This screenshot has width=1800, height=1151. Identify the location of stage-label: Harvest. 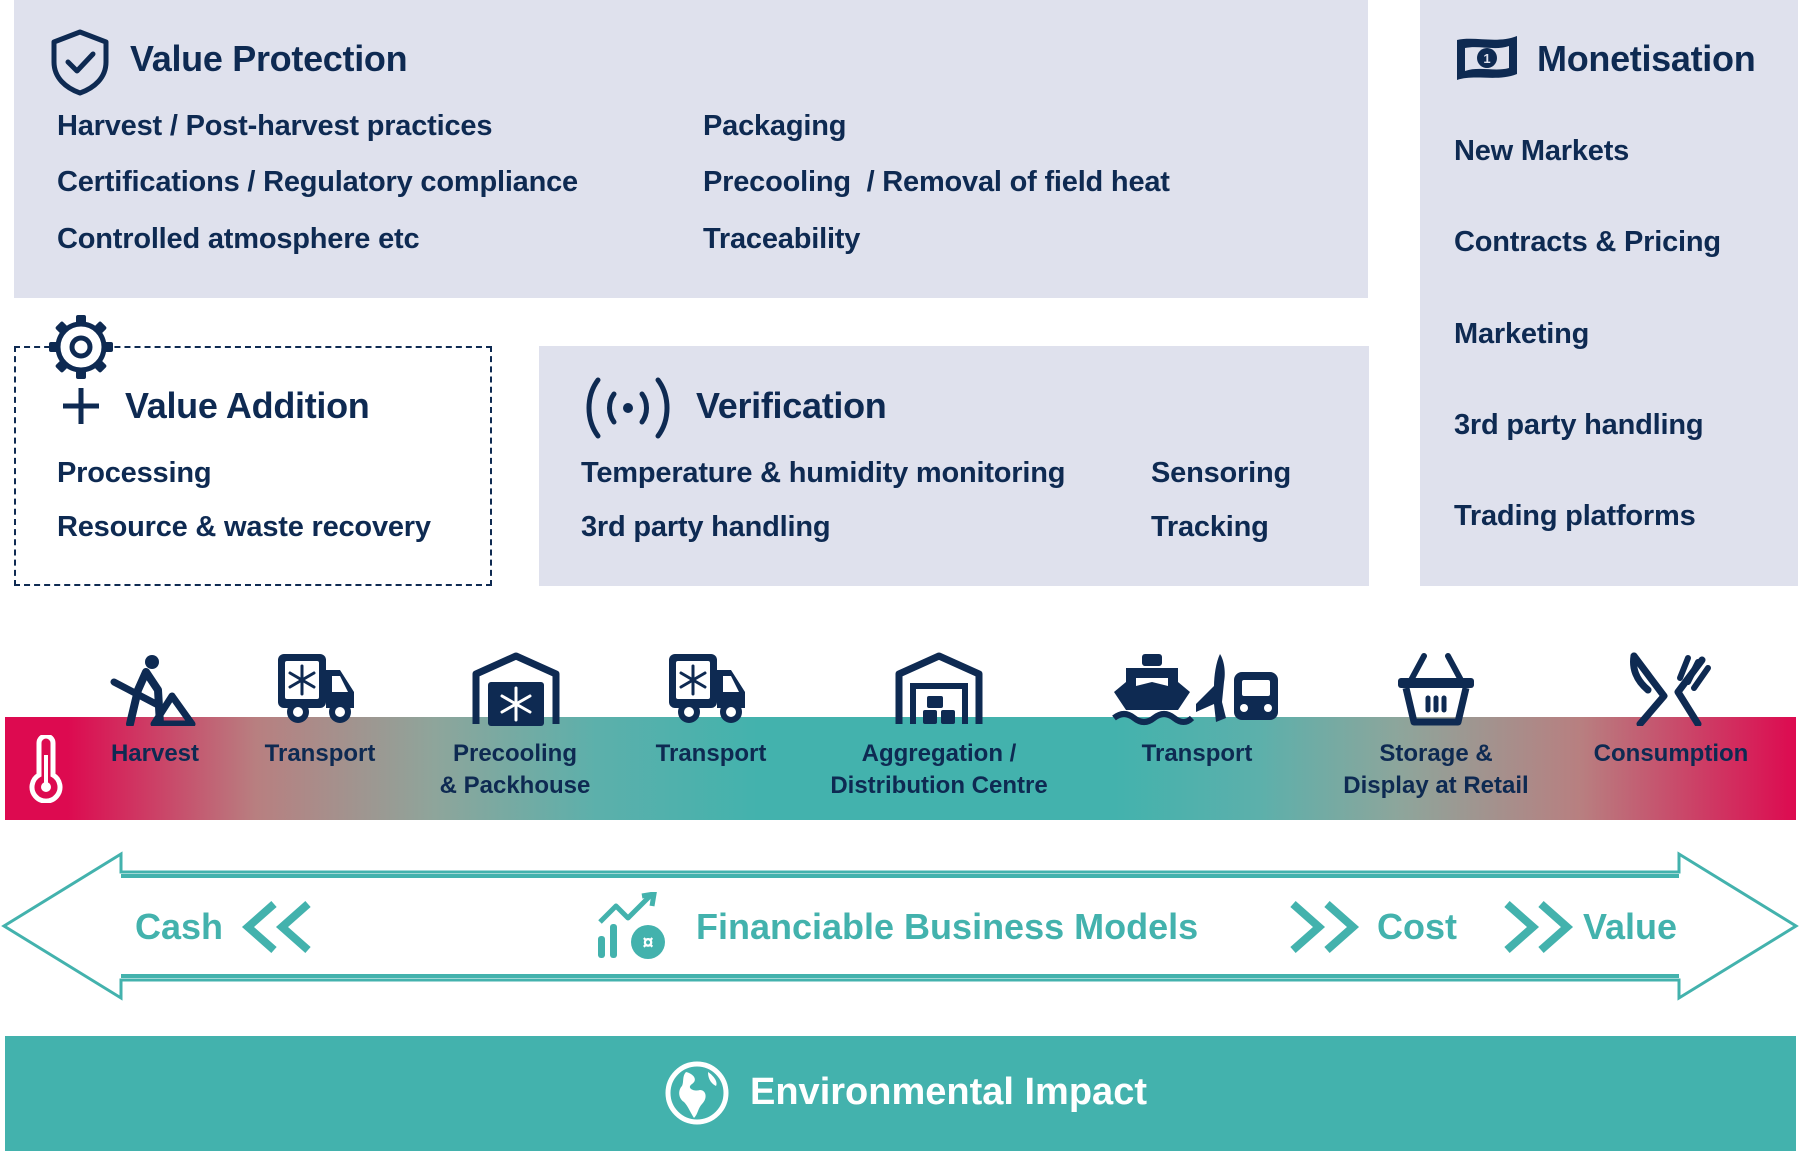
(155, 753).